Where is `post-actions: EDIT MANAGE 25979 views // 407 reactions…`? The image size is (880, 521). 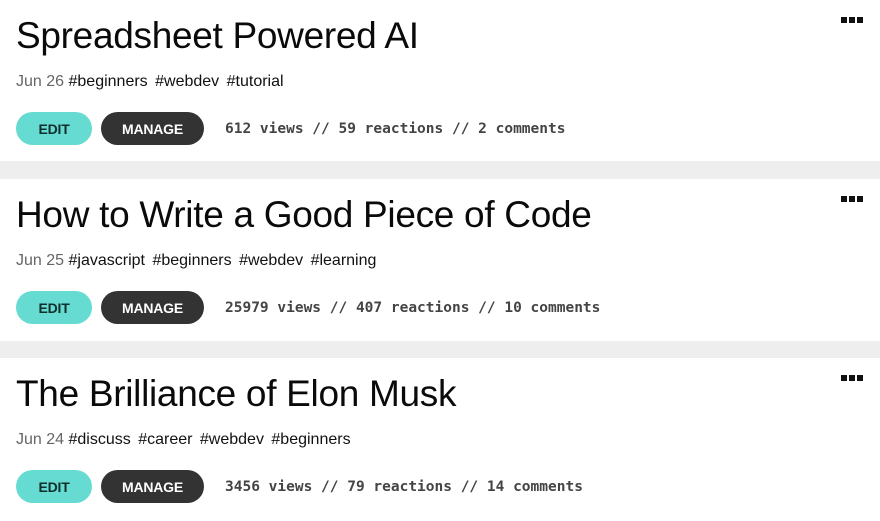 post-actions: EDIT MANAGE 25979 views // 407 reactions… is located at coordinates (308, 307).